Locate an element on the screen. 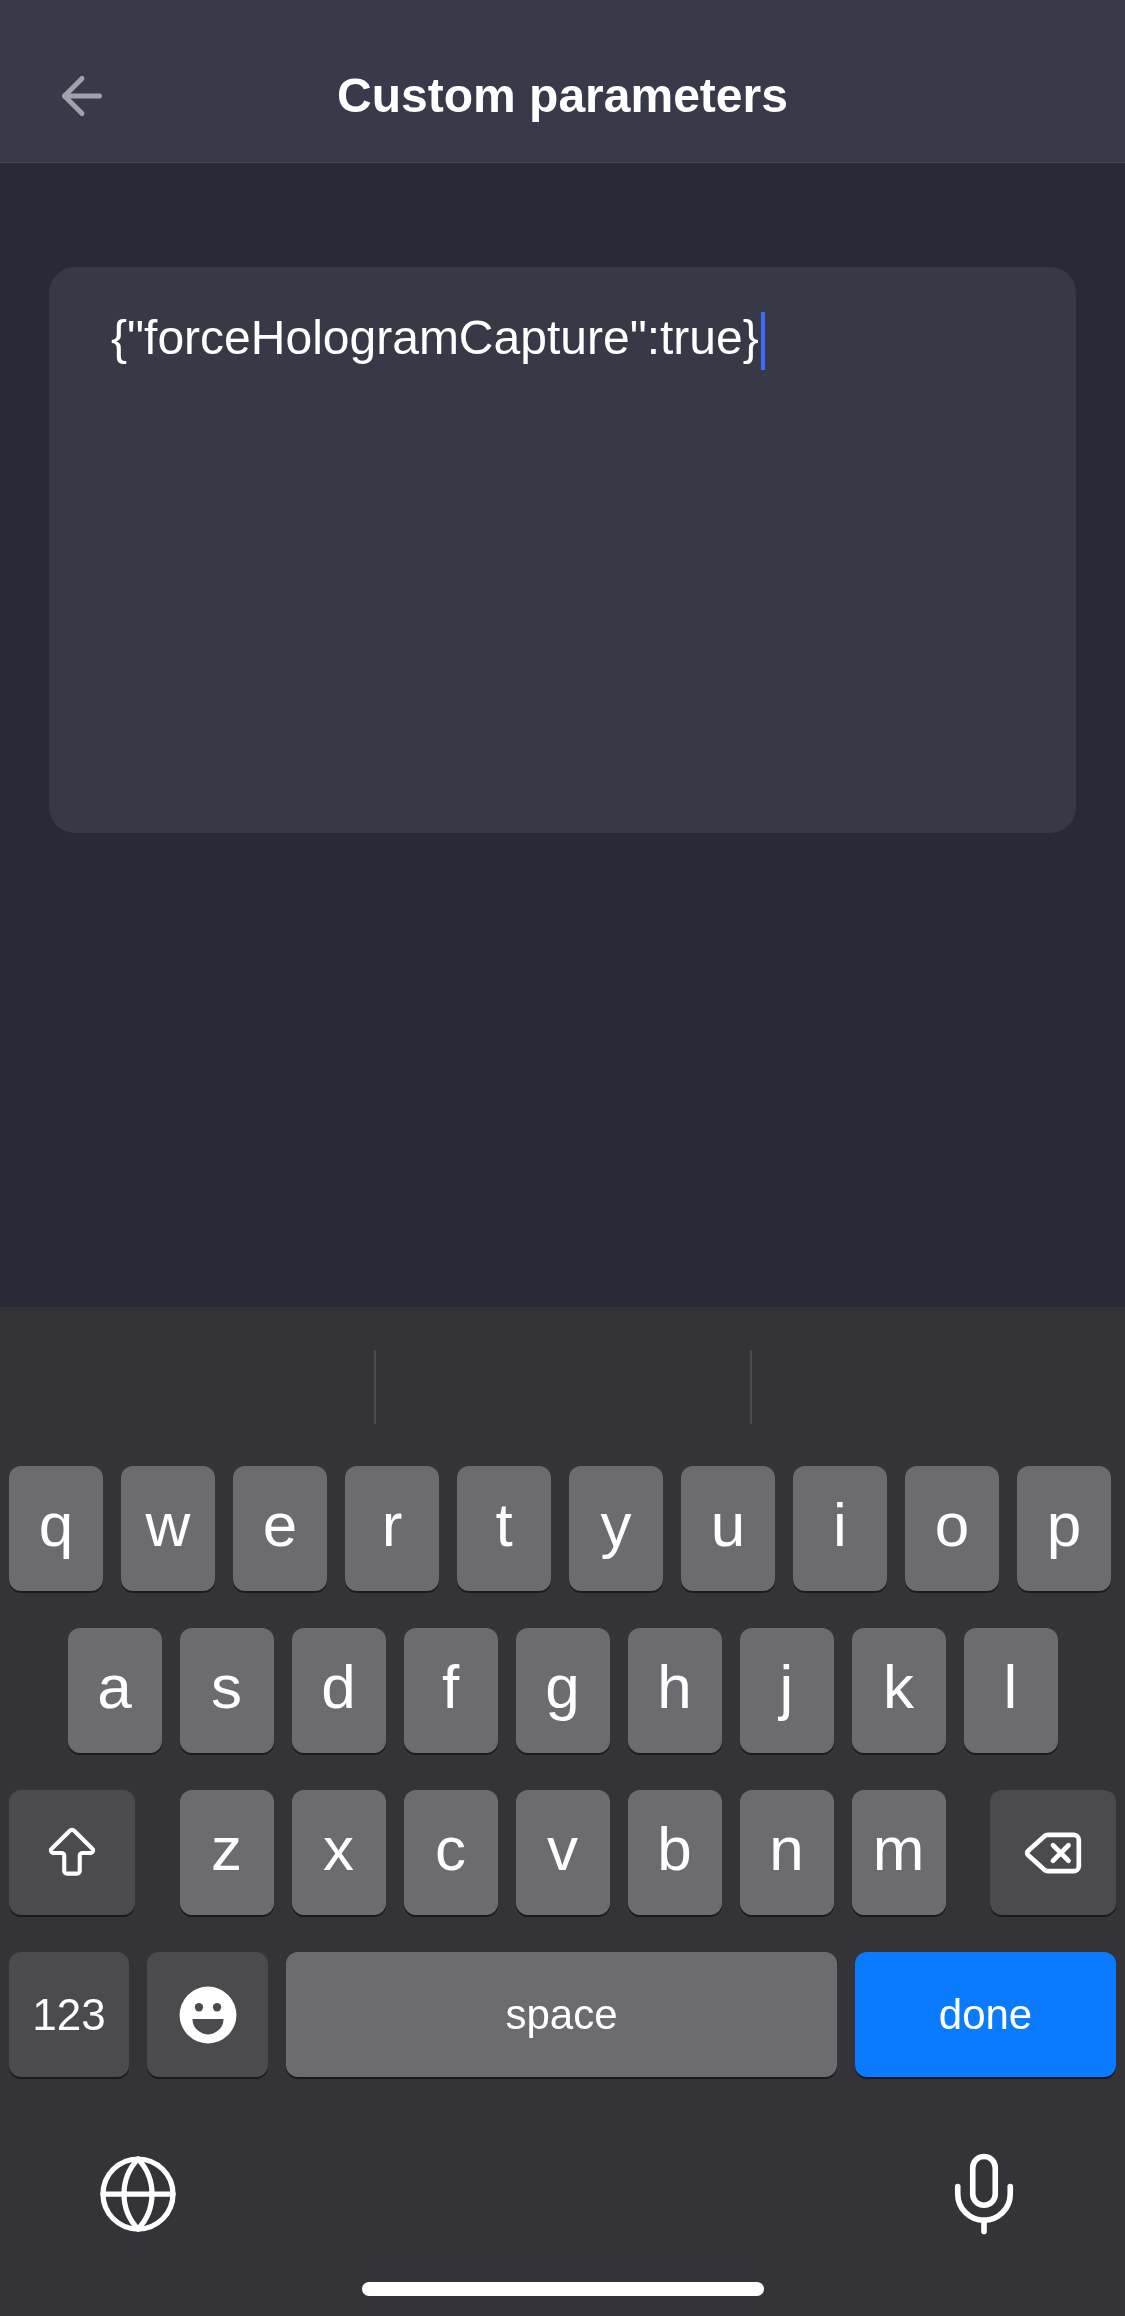  letter-key: s is located at coordinates (226, 1690).